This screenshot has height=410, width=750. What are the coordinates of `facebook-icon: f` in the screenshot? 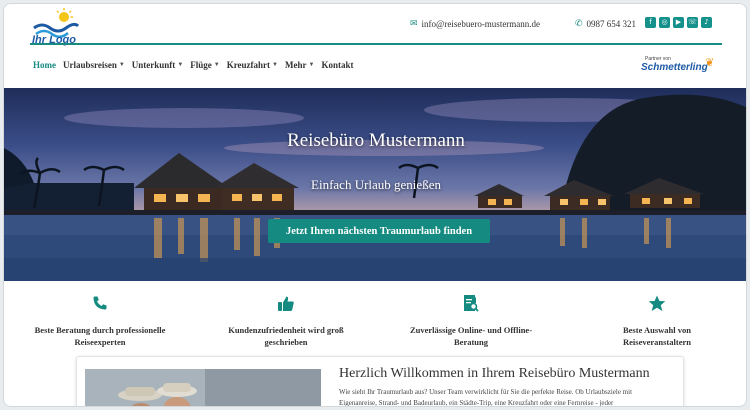 It's located at (650, 22).